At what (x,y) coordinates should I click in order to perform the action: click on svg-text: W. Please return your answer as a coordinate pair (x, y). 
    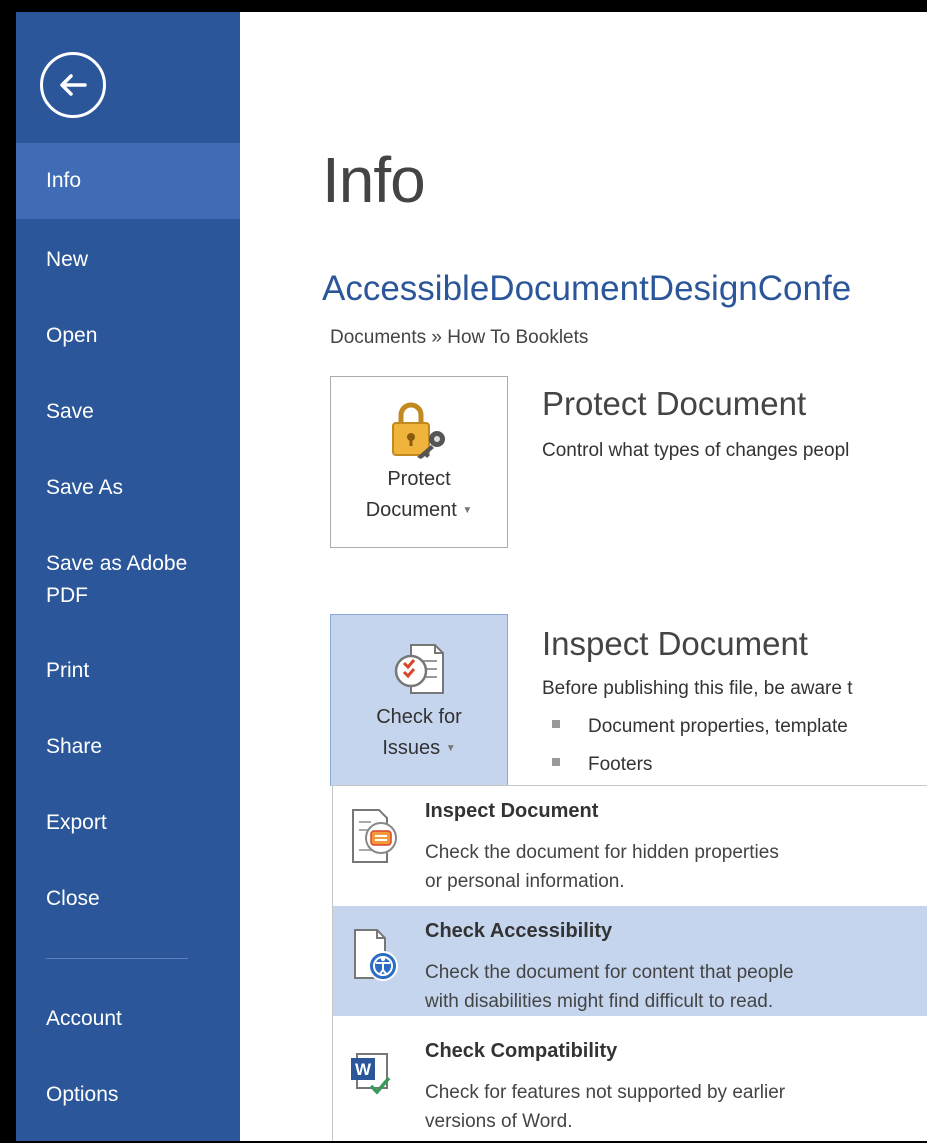
    Looking at the image, I should click on (363, 1069).